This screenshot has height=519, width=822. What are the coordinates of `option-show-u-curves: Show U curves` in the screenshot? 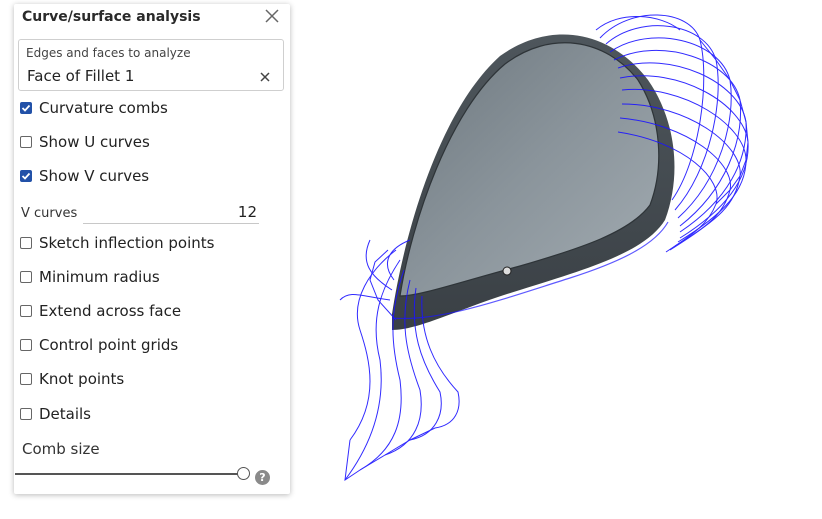 It's located at (85, 142).